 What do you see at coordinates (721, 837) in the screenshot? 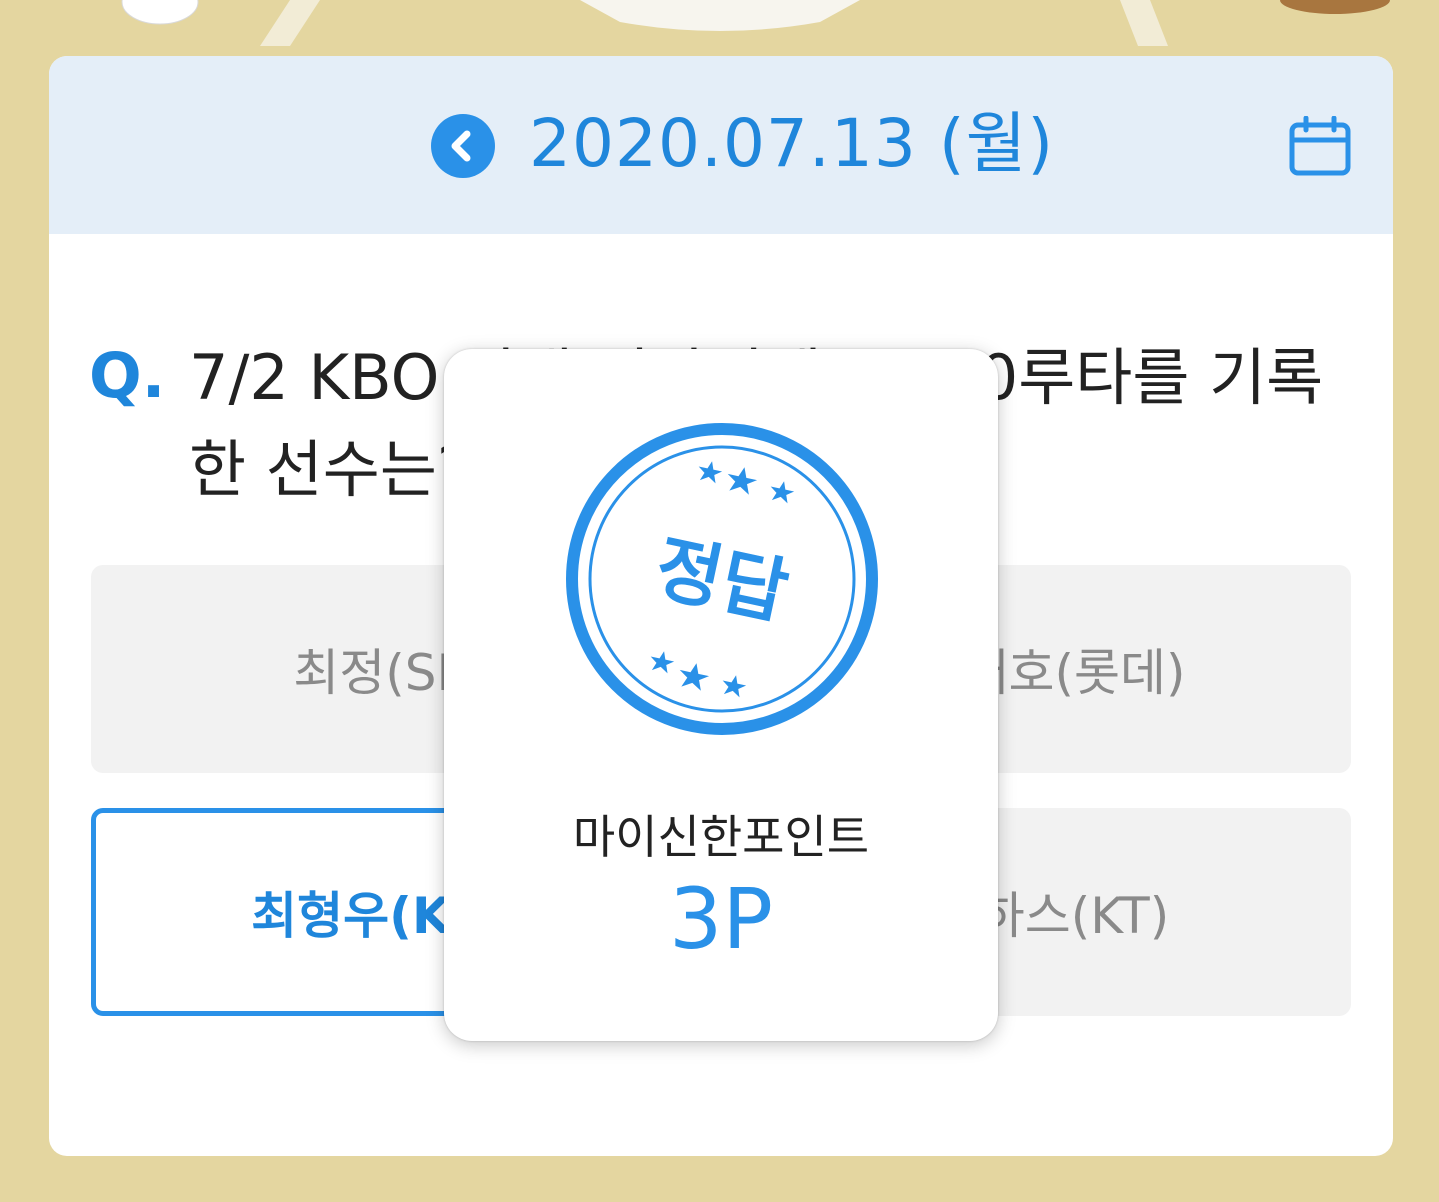
I see `point-label: 마이신한포인트` at bounding box center [721, 837].